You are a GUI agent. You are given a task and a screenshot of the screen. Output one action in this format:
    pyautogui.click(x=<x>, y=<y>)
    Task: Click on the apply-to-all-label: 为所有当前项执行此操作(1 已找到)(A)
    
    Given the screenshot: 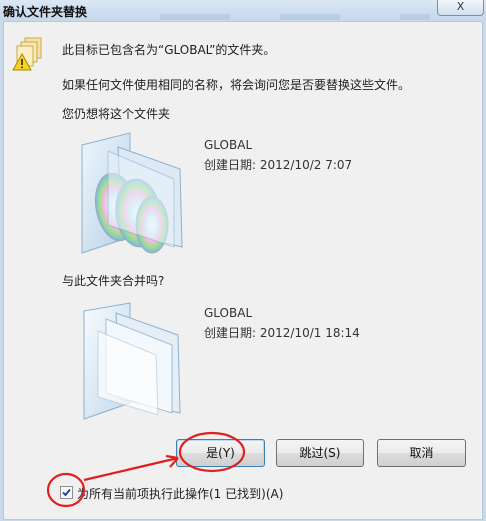 What is the action you would take?
    pyautogui.click(x=180, y=493)
    